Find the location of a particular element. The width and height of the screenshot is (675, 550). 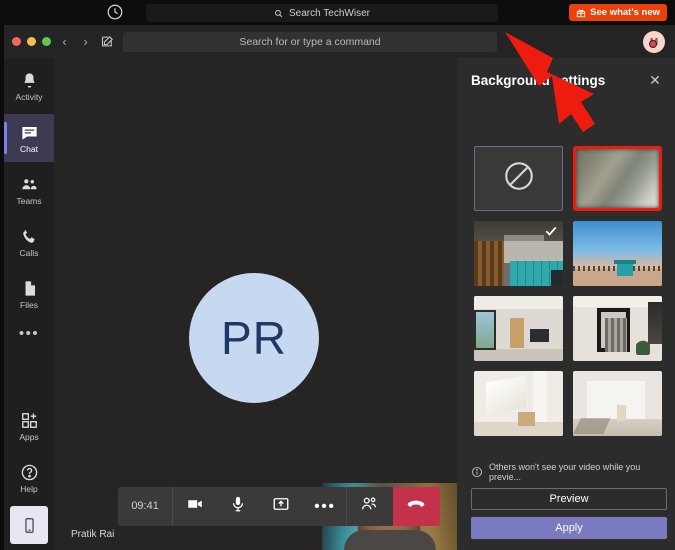

help-icon is located at coordinates (29, 472).